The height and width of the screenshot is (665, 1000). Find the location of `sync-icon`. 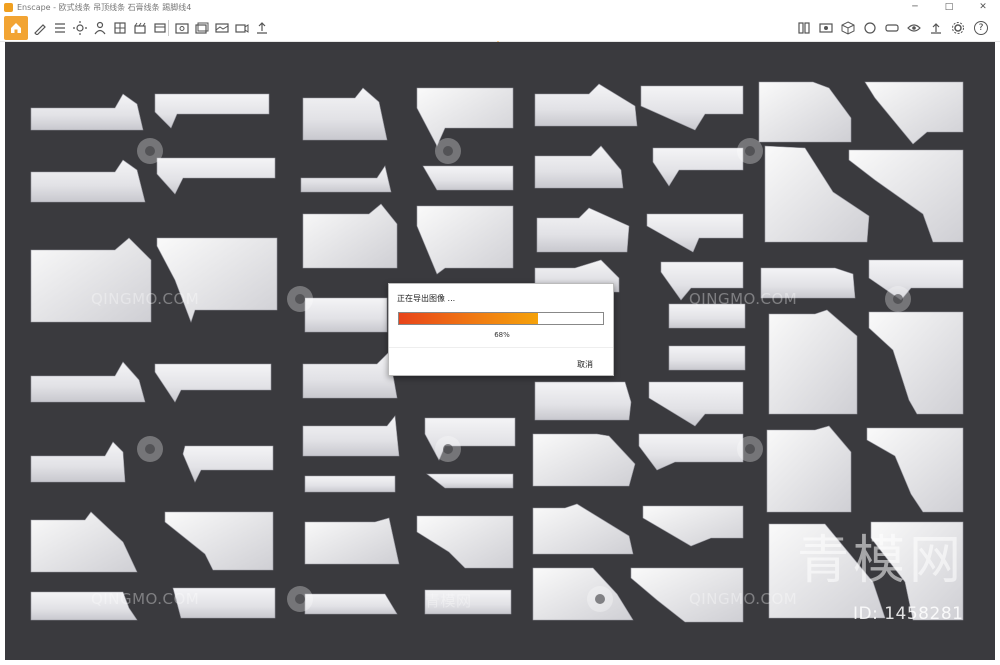

sync-icon is located at coordinates (870, 28).